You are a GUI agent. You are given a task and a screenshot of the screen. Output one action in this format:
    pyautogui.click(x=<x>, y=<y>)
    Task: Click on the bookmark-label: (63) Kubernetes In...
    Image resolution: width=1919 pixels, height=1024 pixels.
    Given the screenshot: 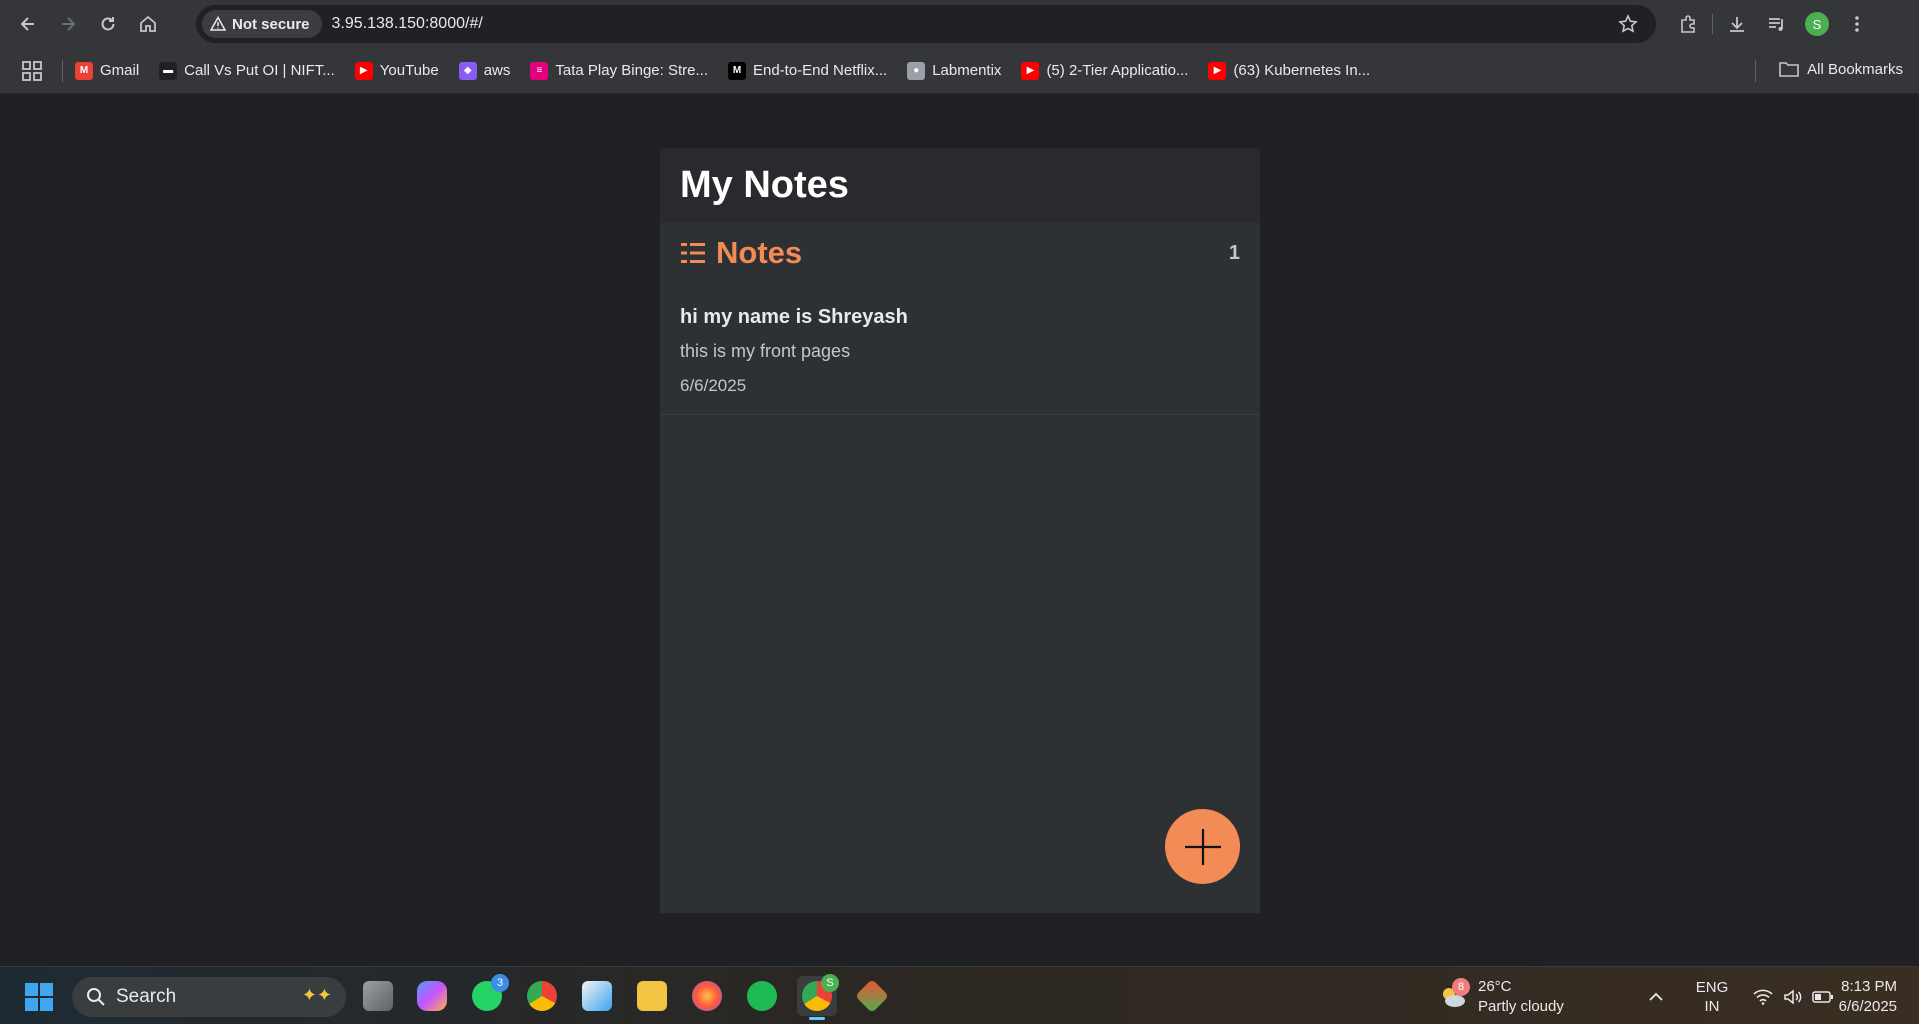 What is the action you would take?
    pyautogui.click(x=1302, y=70)
    